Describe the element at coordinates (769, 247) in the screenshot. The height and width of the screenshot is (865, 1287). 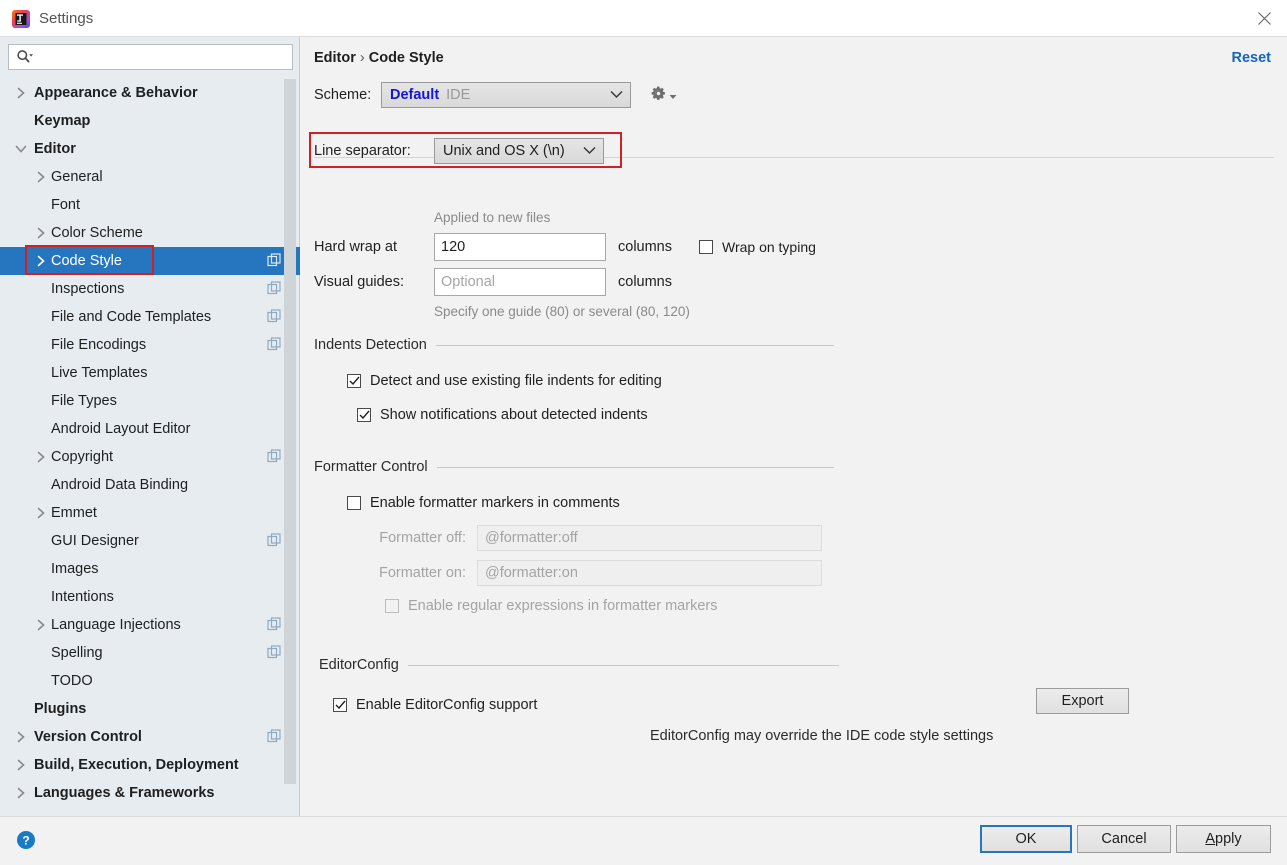
I see `wrap-on-typing-label: Wrap on typing` at that location.